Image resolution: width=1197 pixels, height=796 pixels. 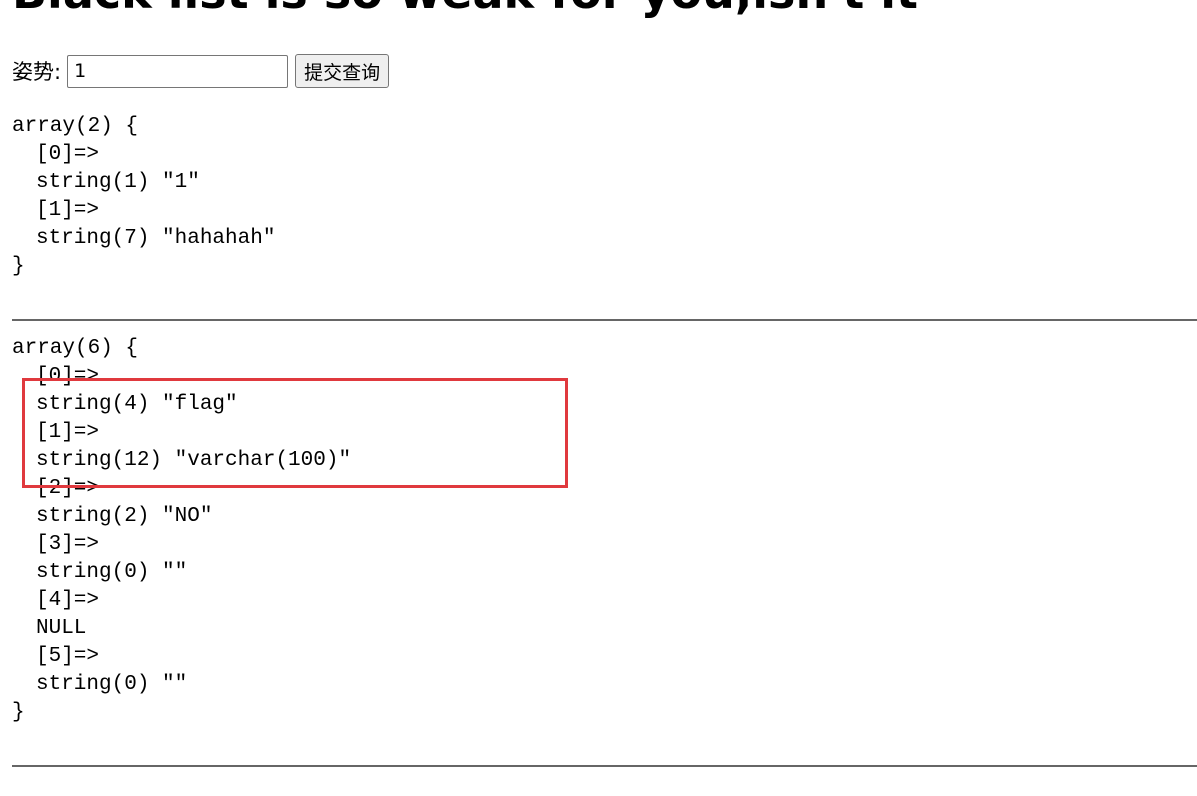 I want to click on array-key: [4]=>, so click(x=68, y=600).